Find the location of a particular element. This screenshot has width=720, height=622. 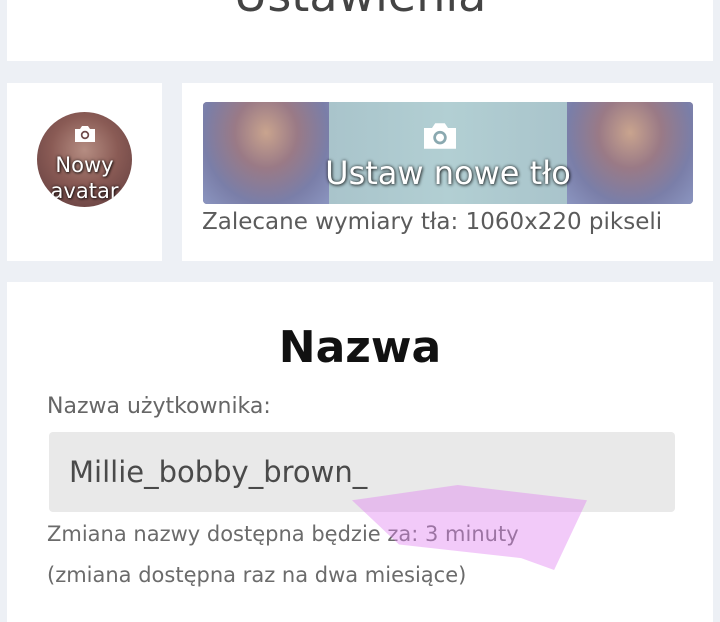

background-upload-button: Ustaw nowe tło is located at coordinates (448, 153).